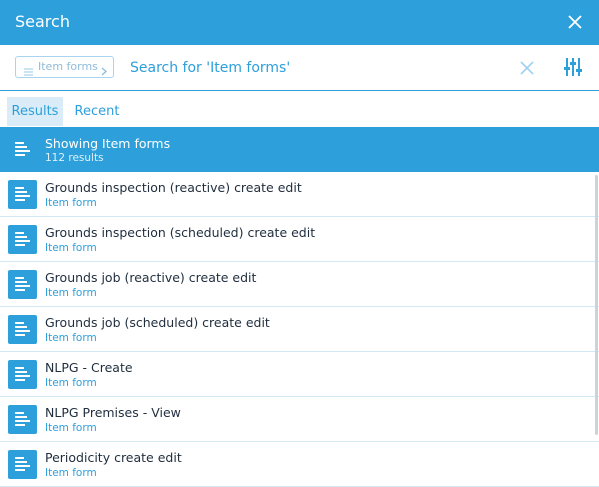 Image resolution: width=599 pixels, height=487 pixels. I want to click on list-item: NLPG Premises - View Item form, so click(299, 419).